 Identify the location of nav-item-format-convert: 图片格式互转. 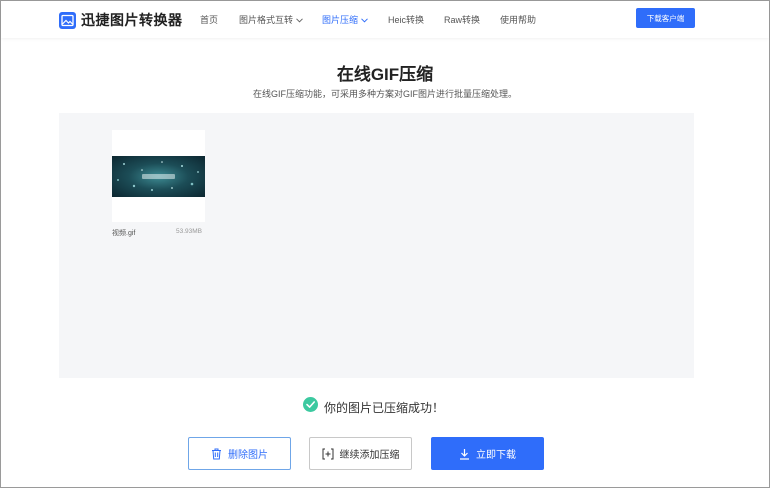
(271, 19).